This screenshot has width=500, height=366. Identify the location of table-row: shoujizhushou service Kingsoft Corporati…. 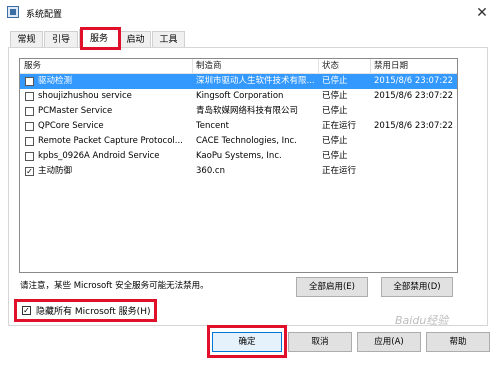
(238, 96).